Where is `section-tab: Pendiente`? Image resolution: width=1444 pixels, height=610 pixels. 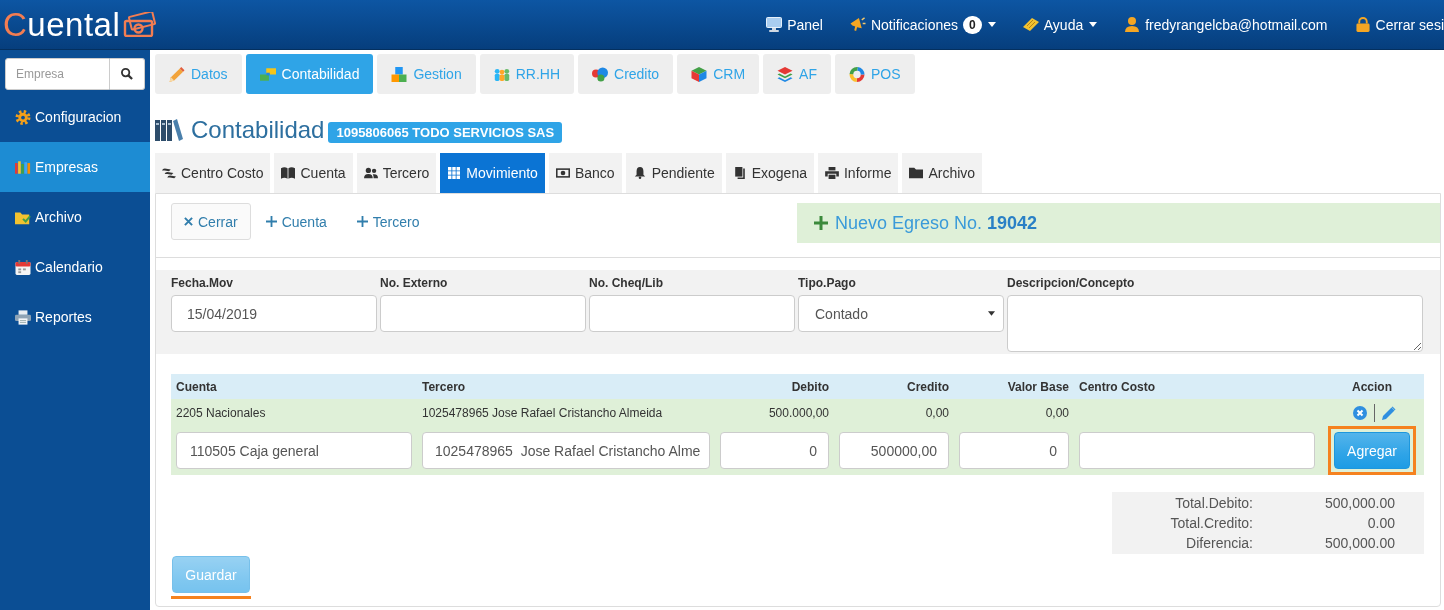
section-tab: Pendiente is located at coordinates (673, 173).